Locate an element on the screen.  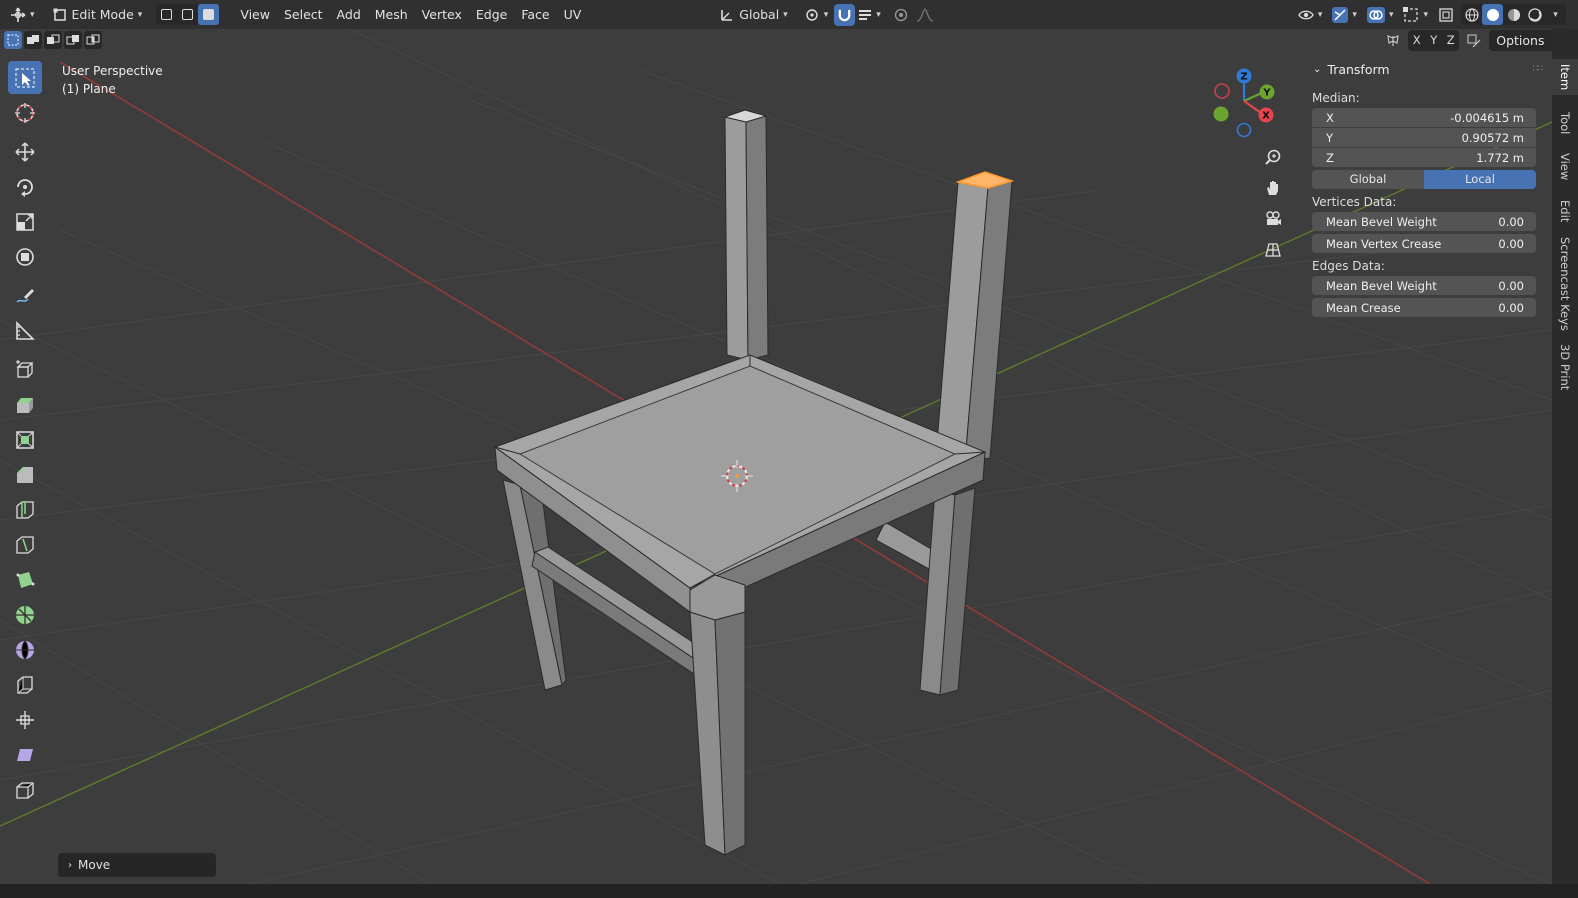
select-subtract-button is located at coordinates (53, 40).